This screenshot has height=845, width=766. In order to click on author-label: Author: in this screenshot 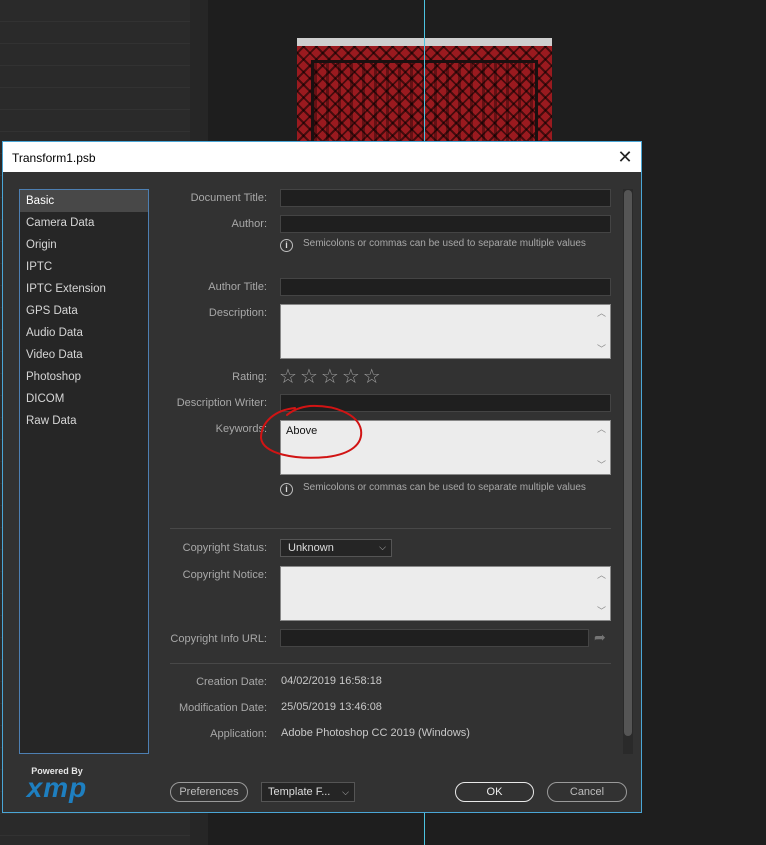, I will do `click(249, 224)`.